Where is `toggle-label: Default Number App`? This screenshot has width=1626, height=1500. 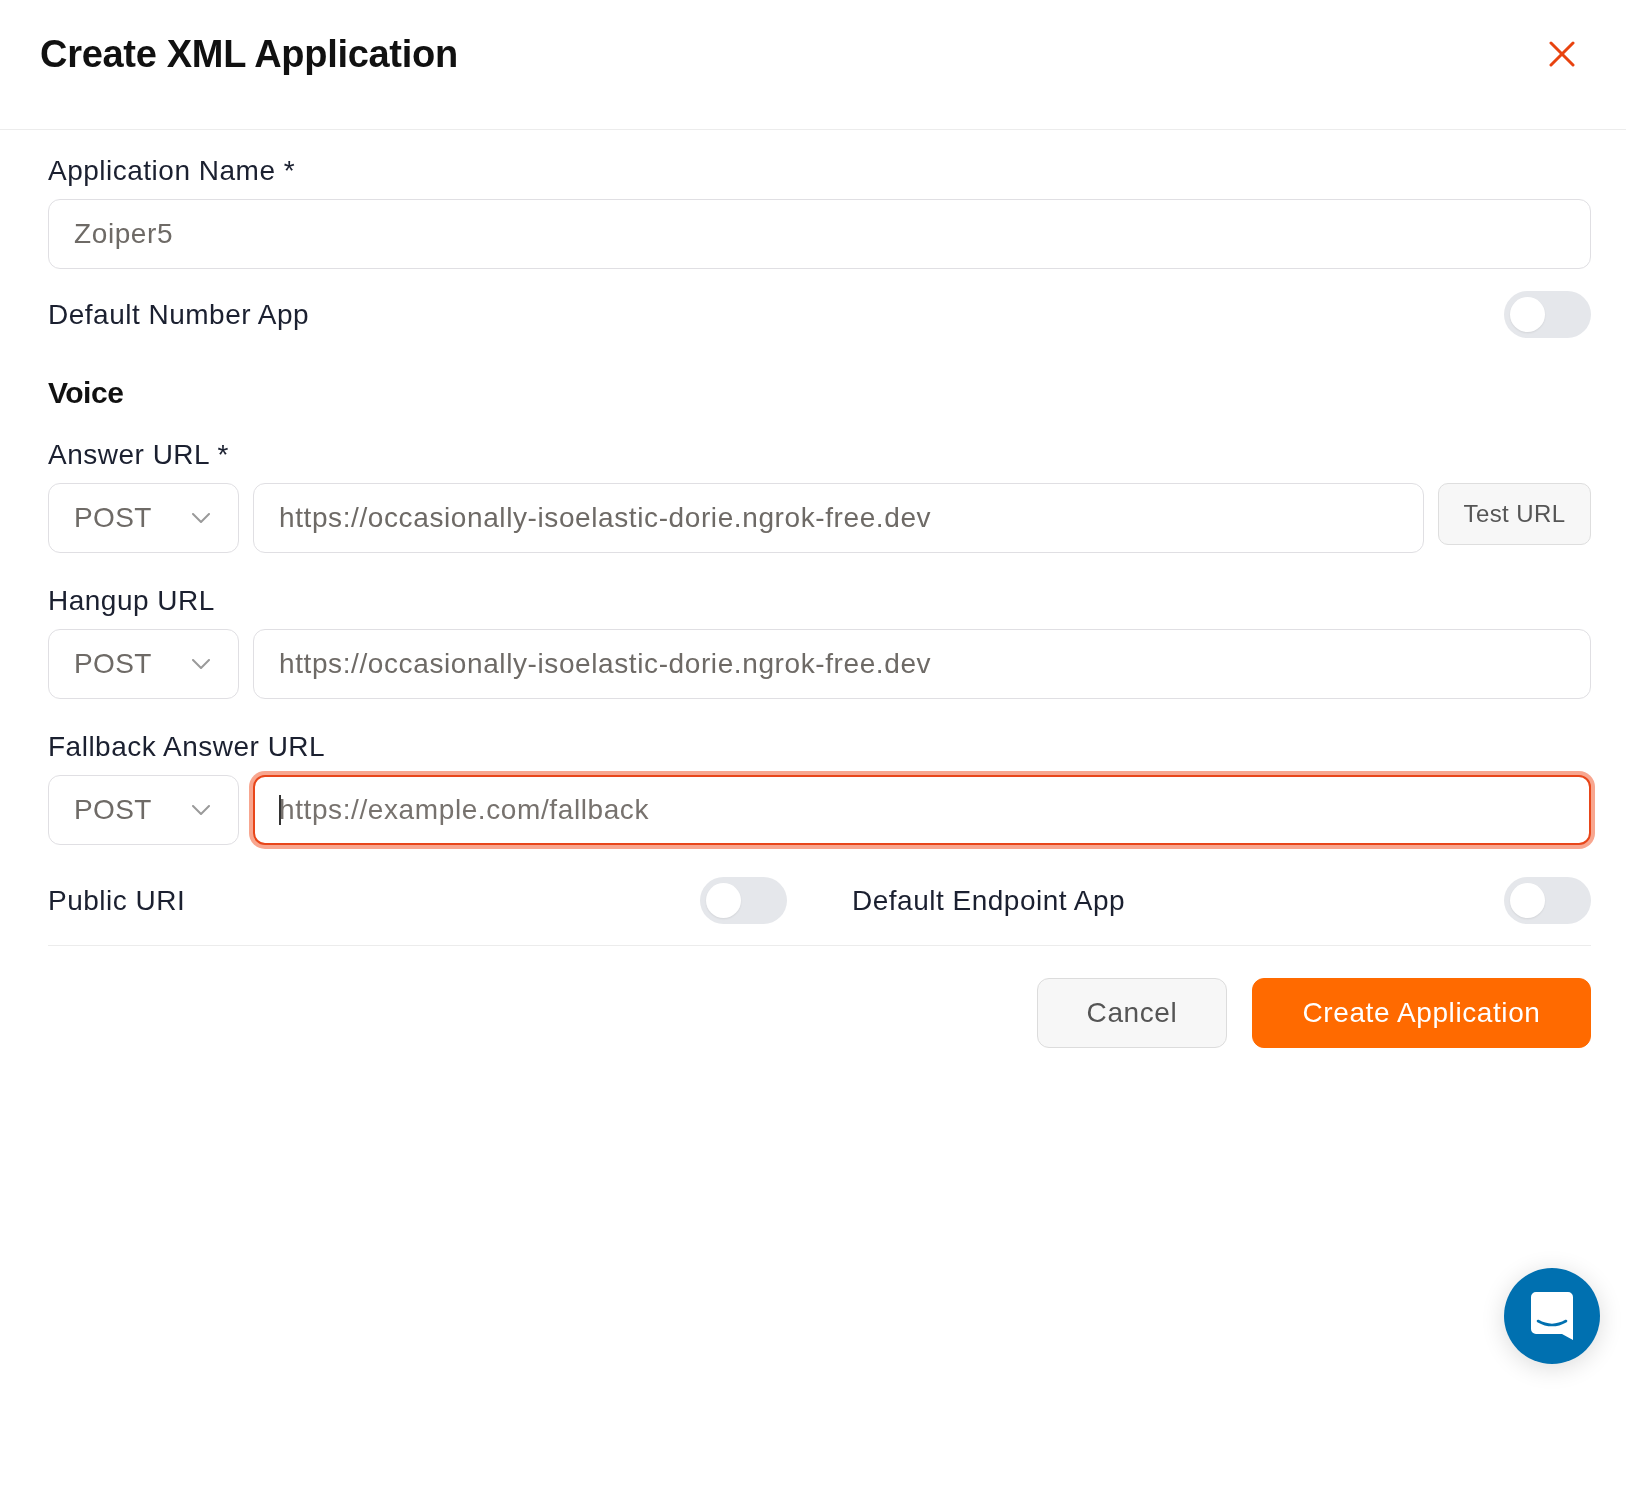
toggle-label: Default Number App is located at coordinates (179, 314).